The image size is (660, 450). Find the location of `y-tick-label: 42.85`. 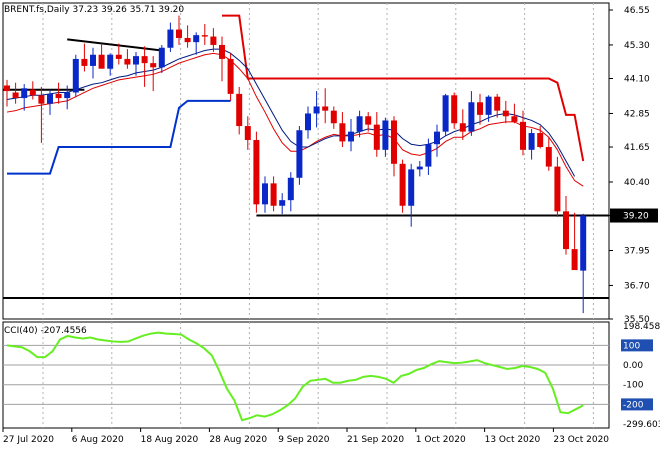

y-tick-label: 42.85 is located at coordinates (637, 114).